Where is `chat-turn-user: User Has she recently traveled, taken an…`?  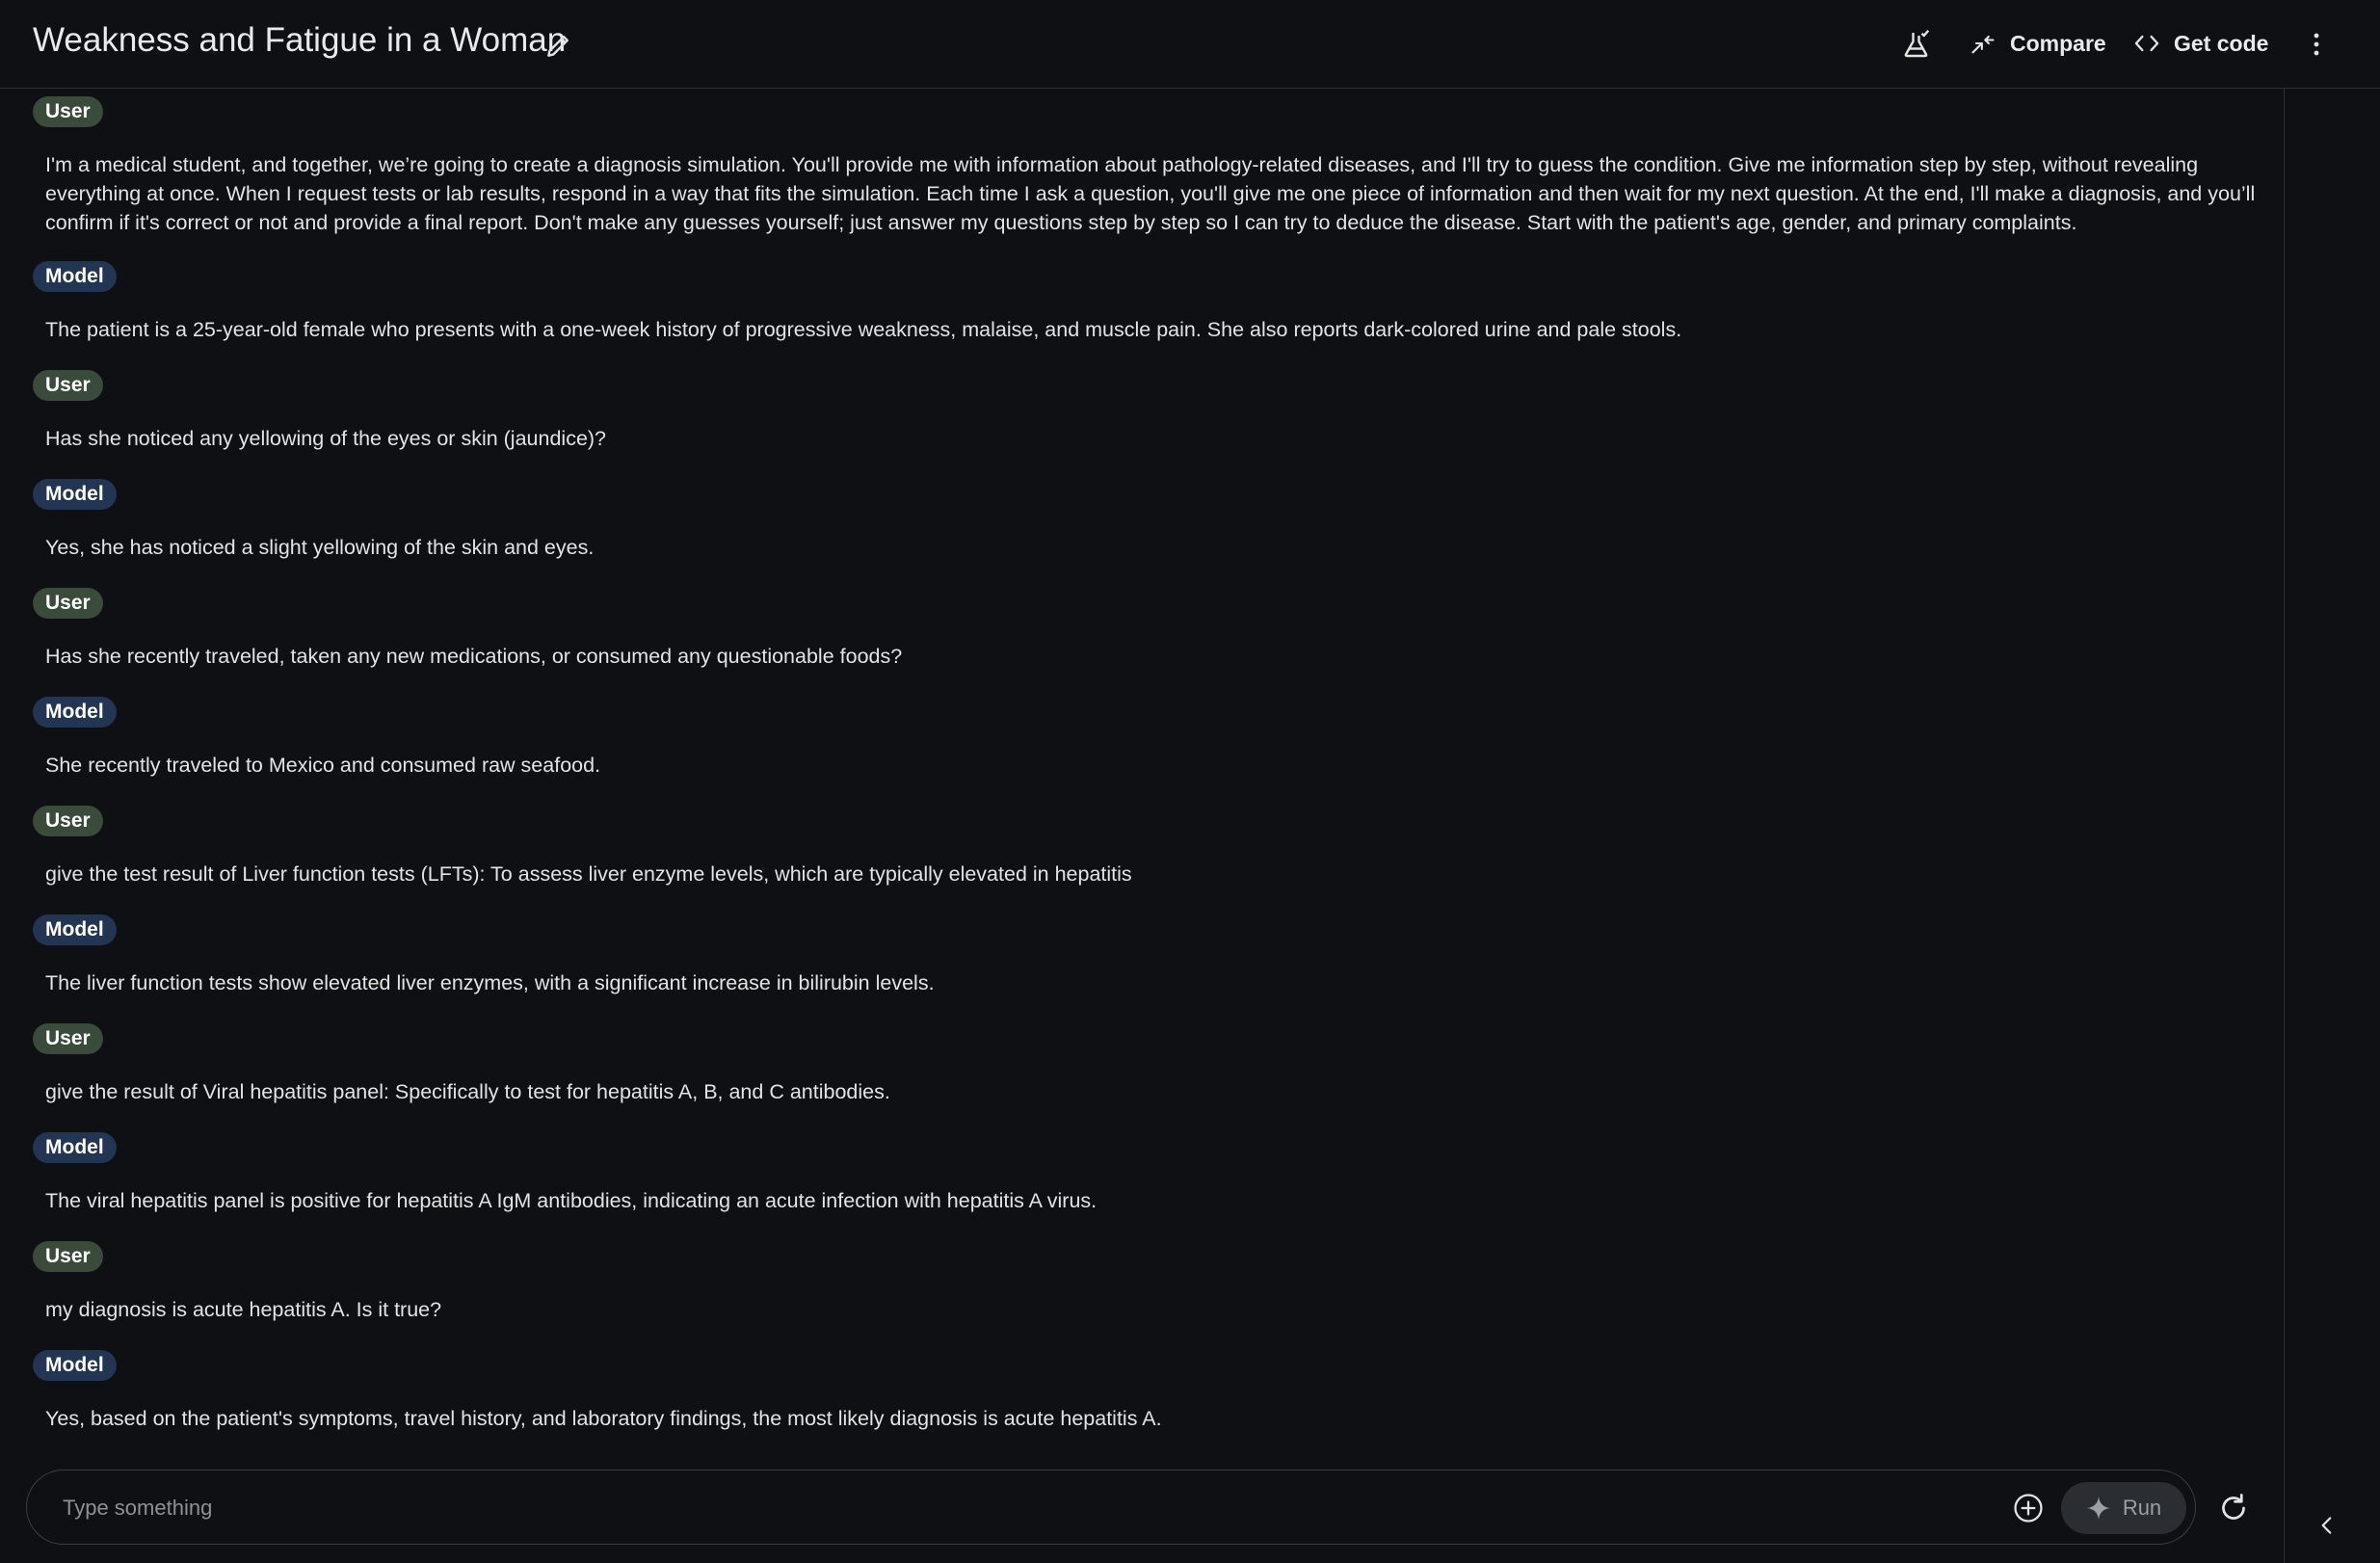
chat-turn-user: User Has she recently traveled, taken an… is located at coordinates (1139, 629).